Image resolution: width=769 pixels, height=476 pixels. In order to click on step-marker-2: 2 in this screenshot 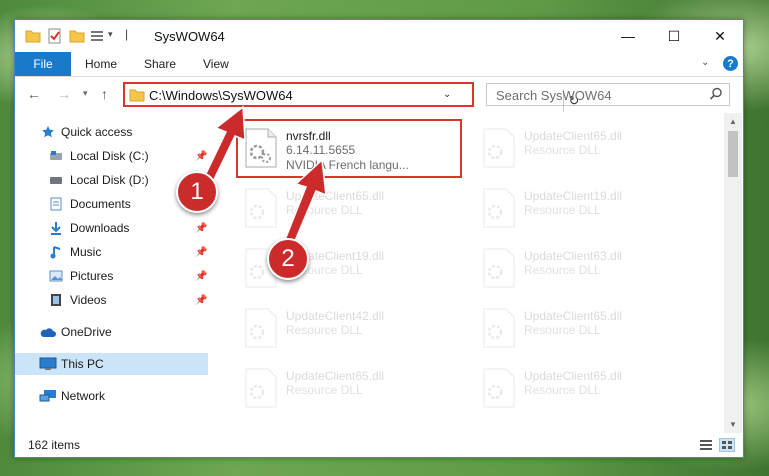, I will do `click(288, 259)`.